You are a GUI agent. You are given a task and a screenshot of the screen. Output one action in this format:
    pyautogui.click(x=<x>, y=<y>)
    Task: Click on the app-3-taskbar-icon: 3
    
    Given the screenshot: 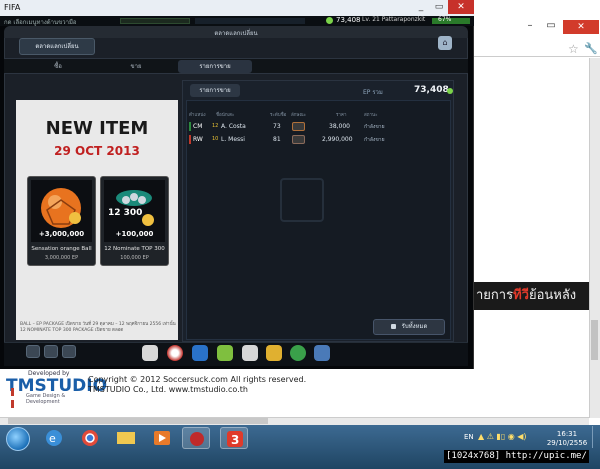 What is the action you would take?
    pyautogui.click(x=234, y=438)
    